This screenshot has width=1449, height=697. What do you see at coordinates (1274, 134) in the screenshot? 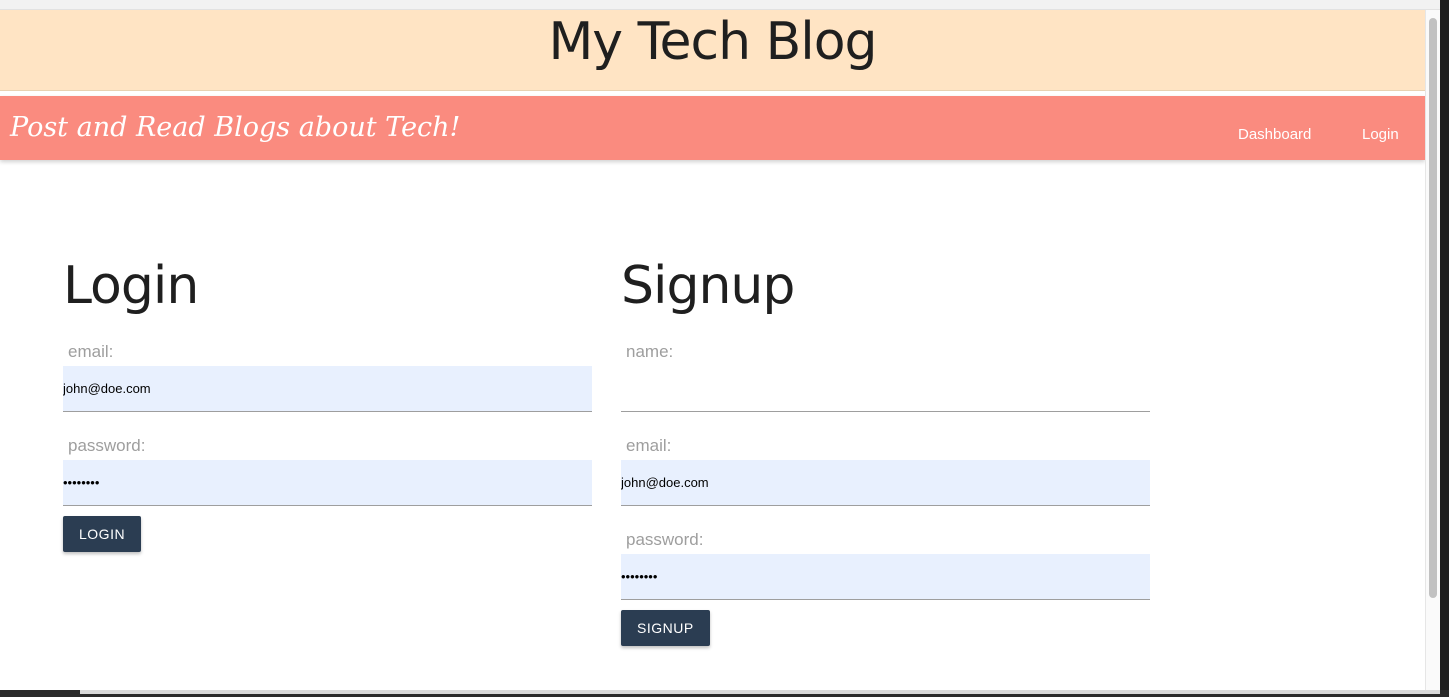
I see `nav-link-dashboard: Dashboard` at bounding box center [1274, 134].